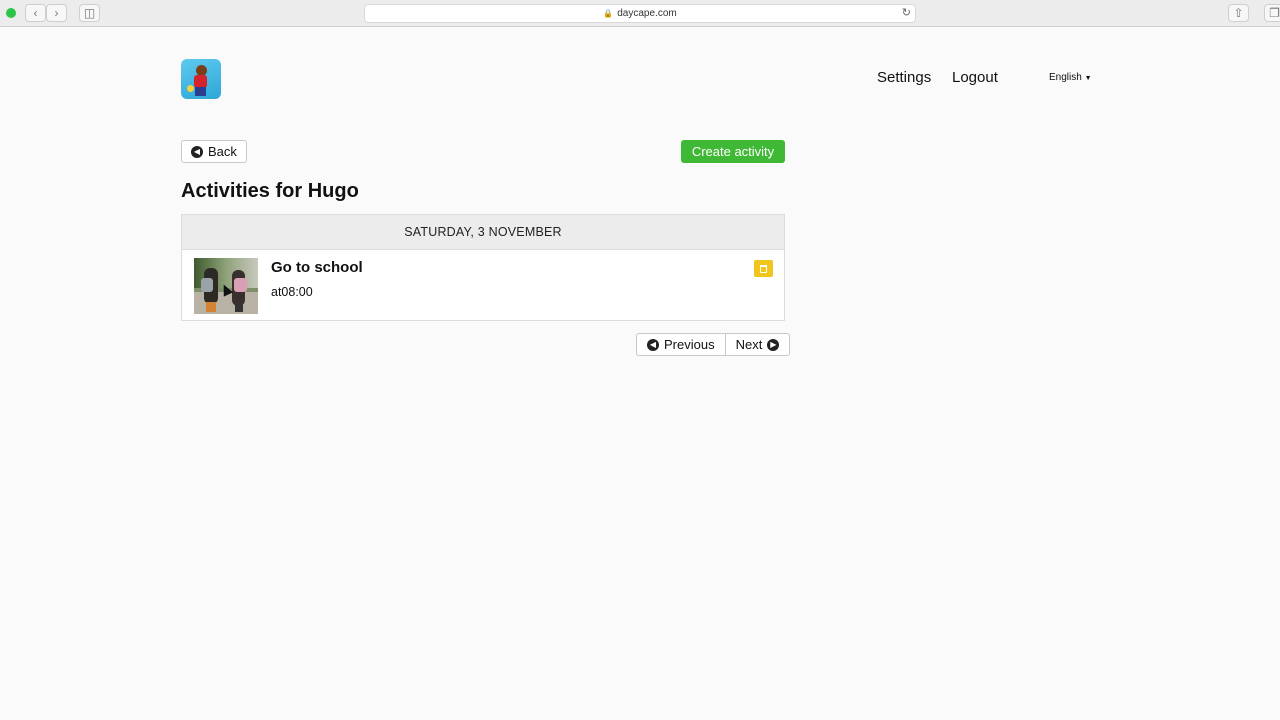 The image size is (1280, 720). What do you see at coordinates (1088, 78) in the screenshot?
I see `caret-down-icon: ▼` at bounding box center [1088, 78].